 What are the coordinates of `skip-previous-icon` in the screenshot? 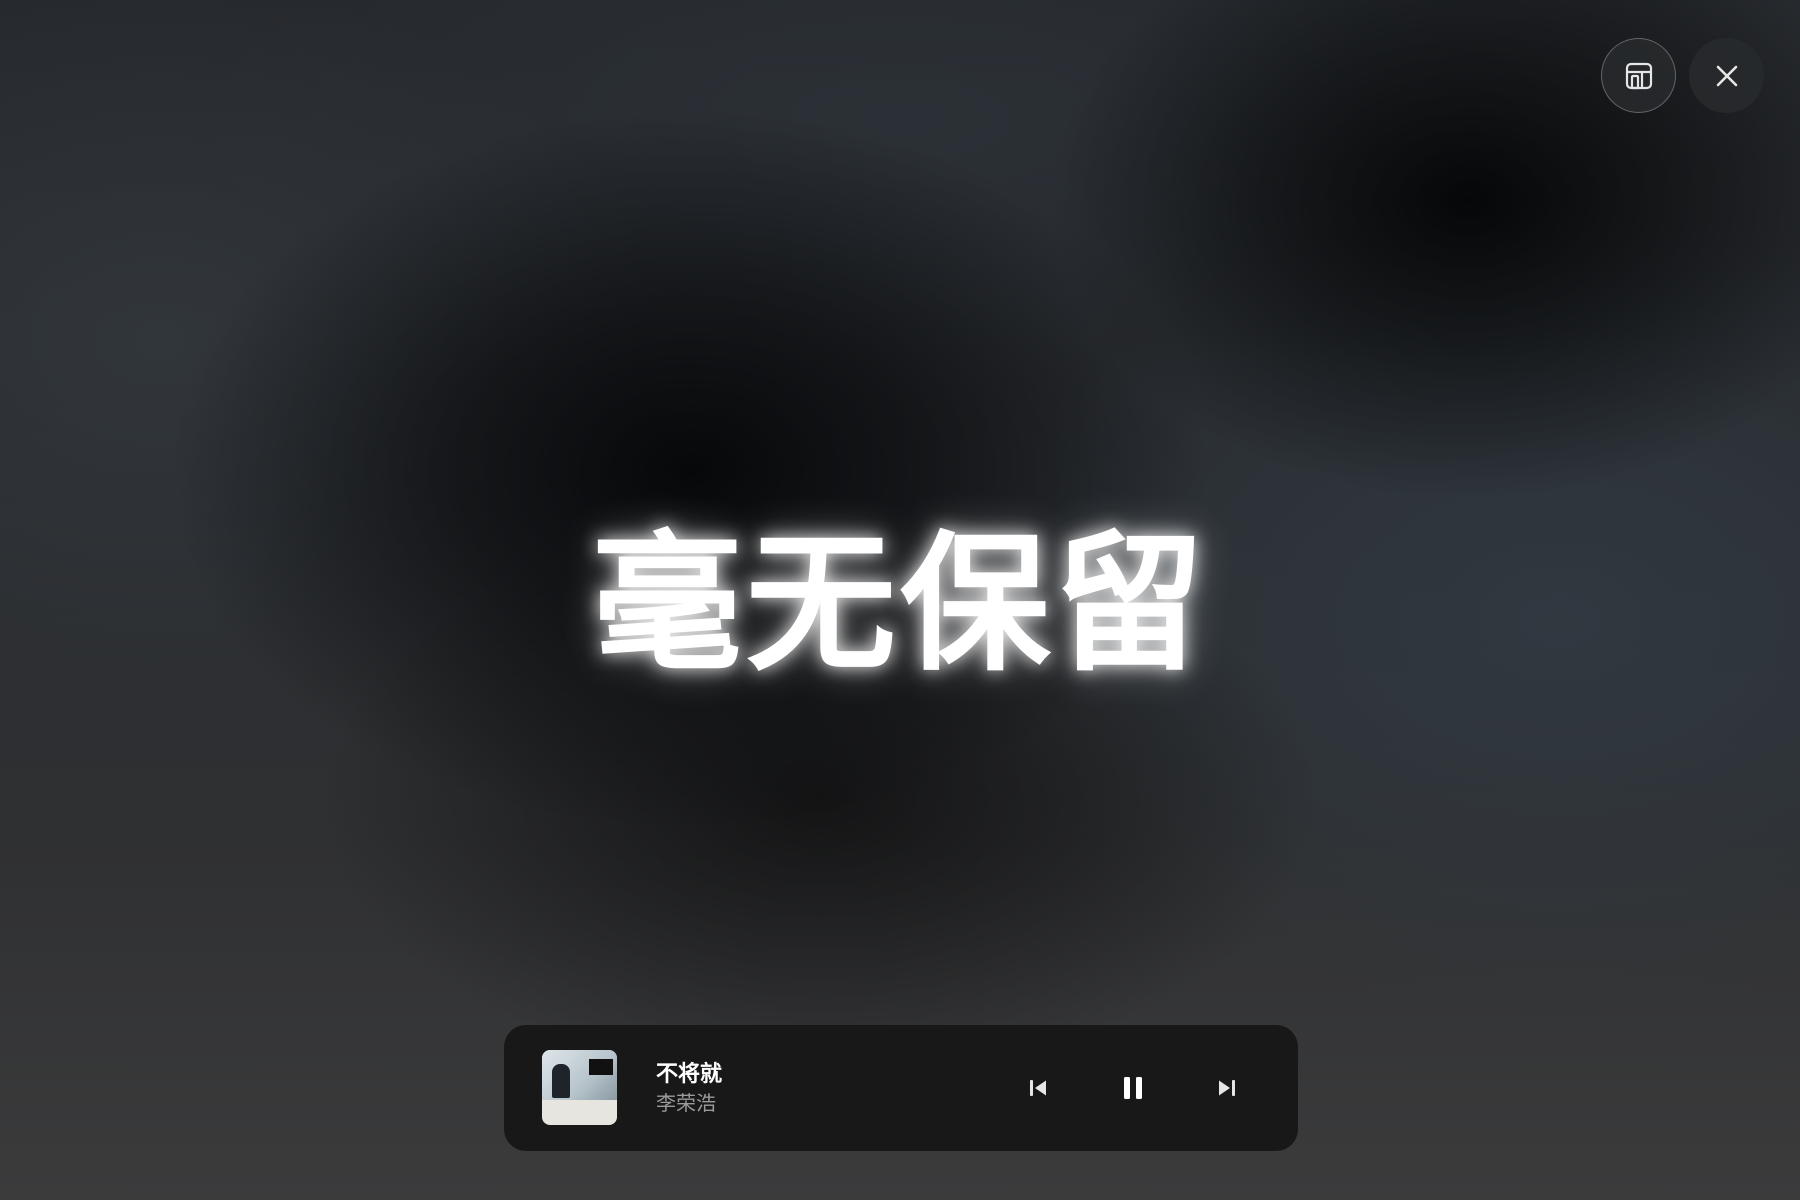 It's located at (1038, 1088).